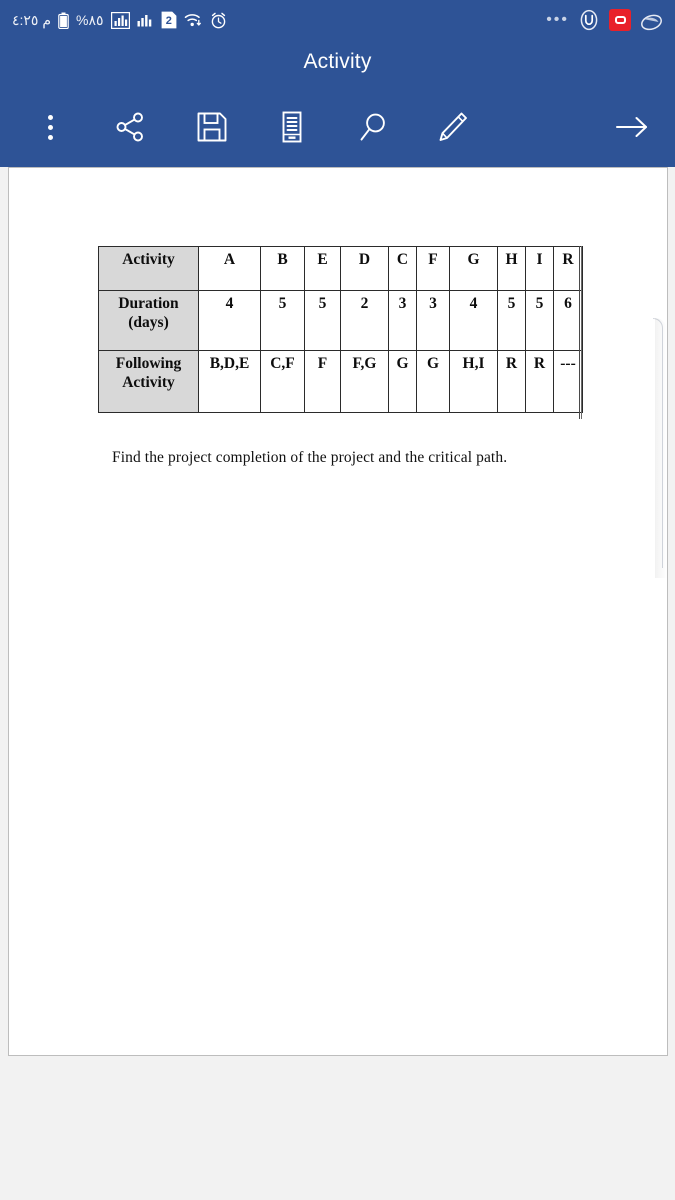  What do you see at coordinates (337, 61) in the screenshot?
I see `page-title: Activity` at bounding box center [337, 61].